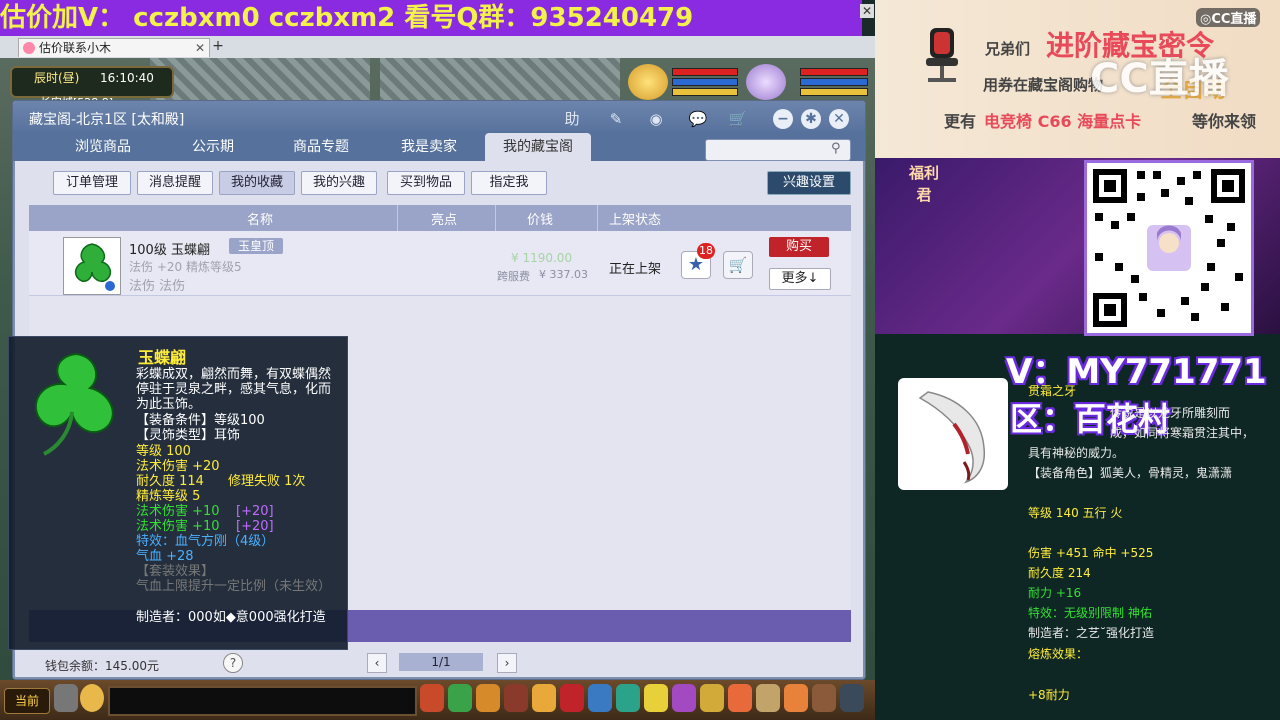 This screenshot has height=720, width=1280. What do you see at coordinates (233, 663) in the screenshot?
I see `balance-help-icon: ?` at bounding box center [233, 663].